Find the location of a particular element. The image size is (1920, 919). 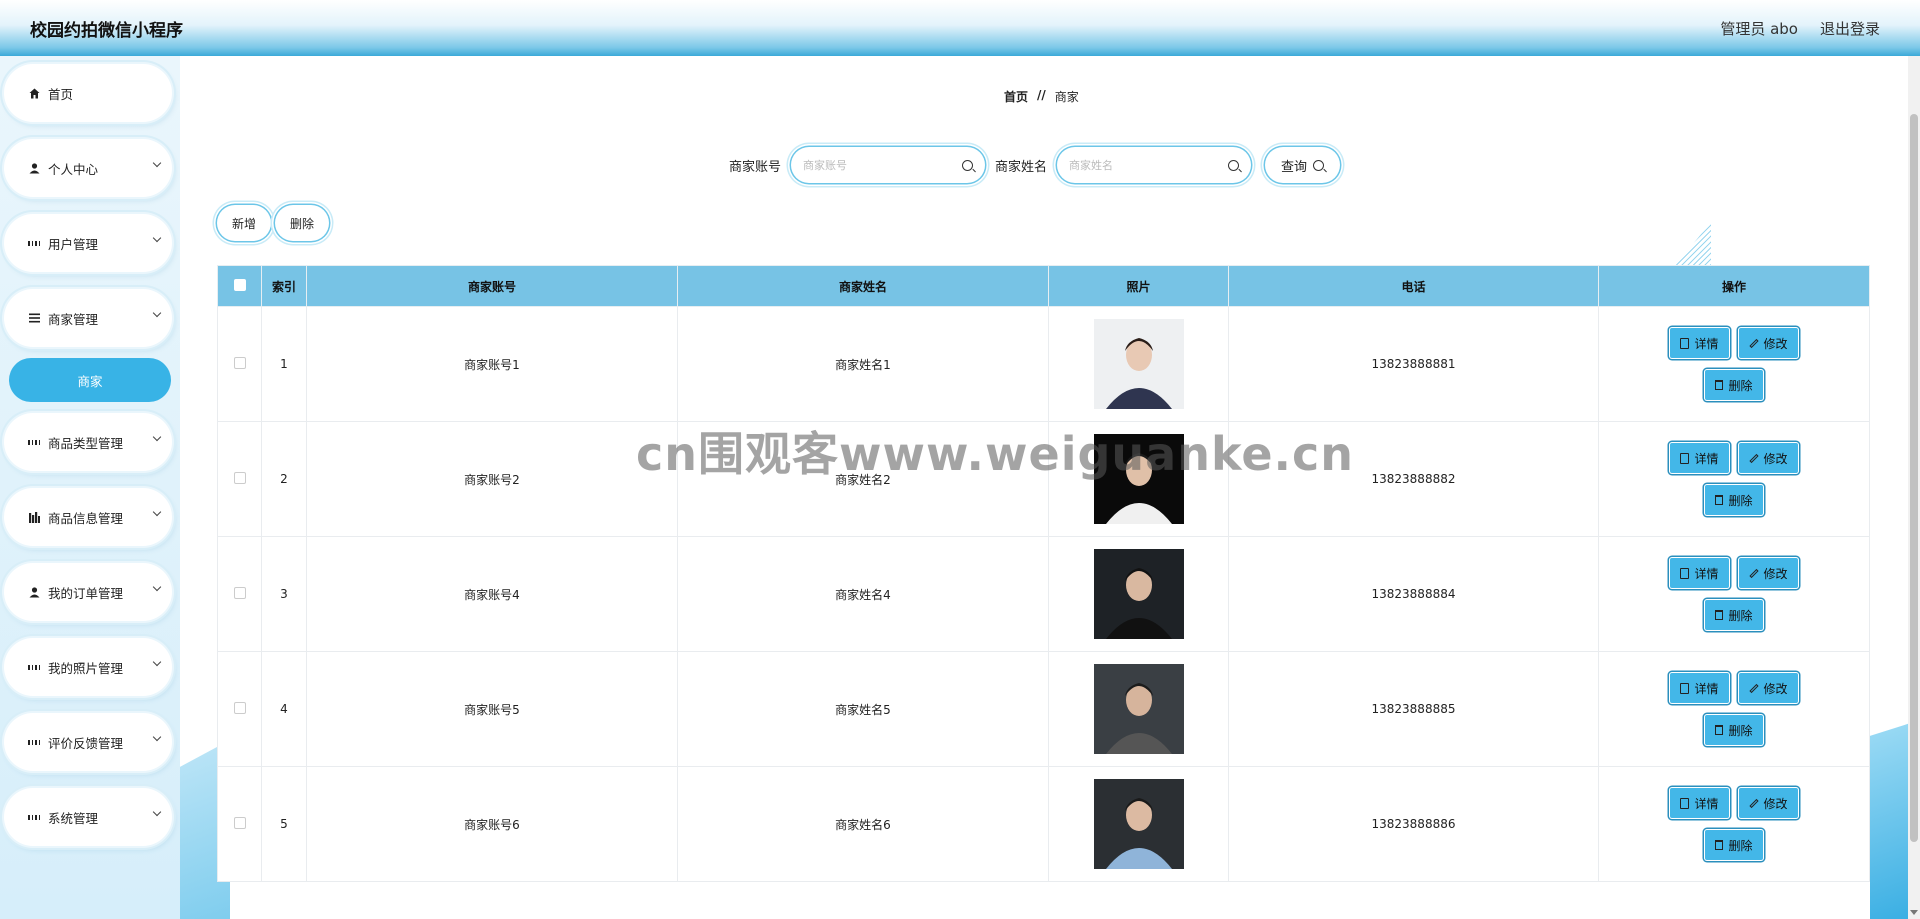

top-header: 校园约拍微信小程序 管理员 abo 退出登录 is located at coordinates (960, 28).